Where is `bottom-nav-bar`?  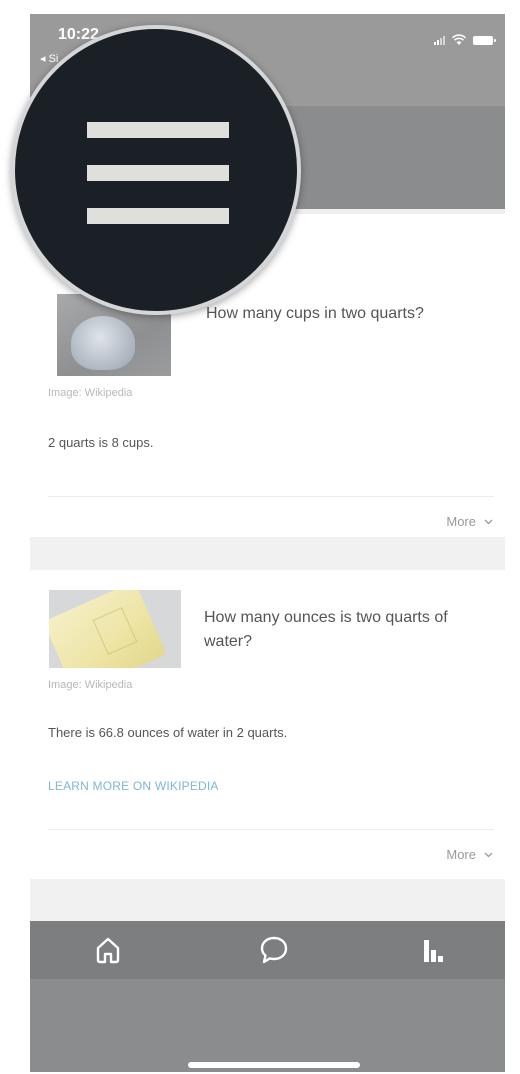
bottom-nav-bar is located at coordinates (267, 950).